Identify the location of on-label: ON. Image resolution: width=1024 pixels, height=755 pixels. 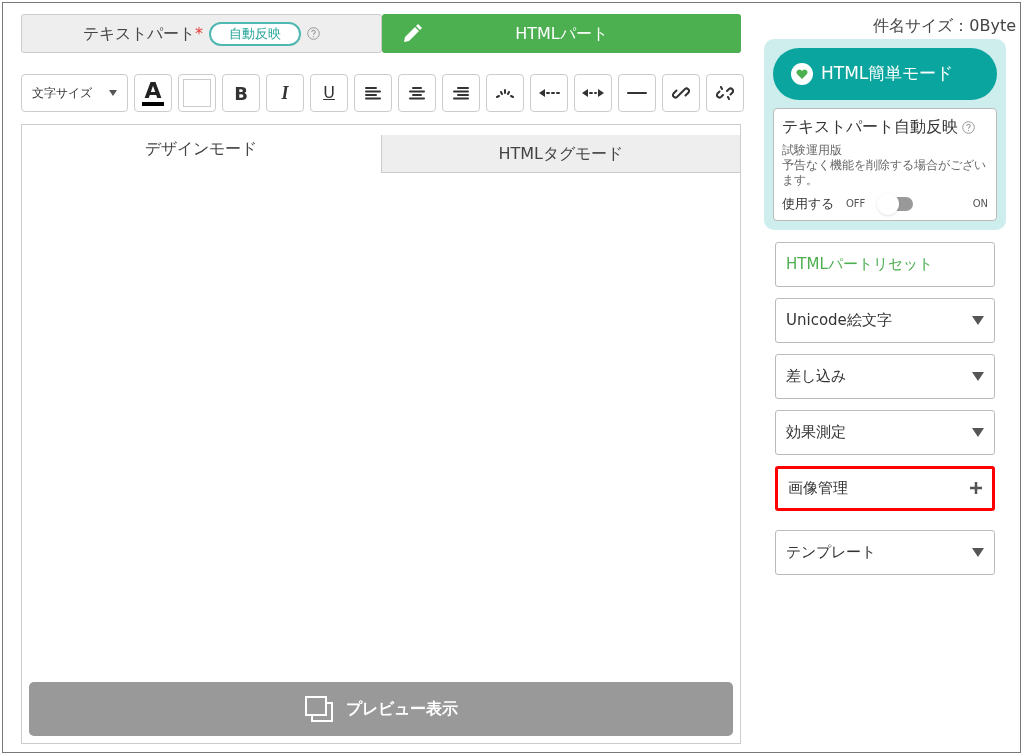
(980, 204).